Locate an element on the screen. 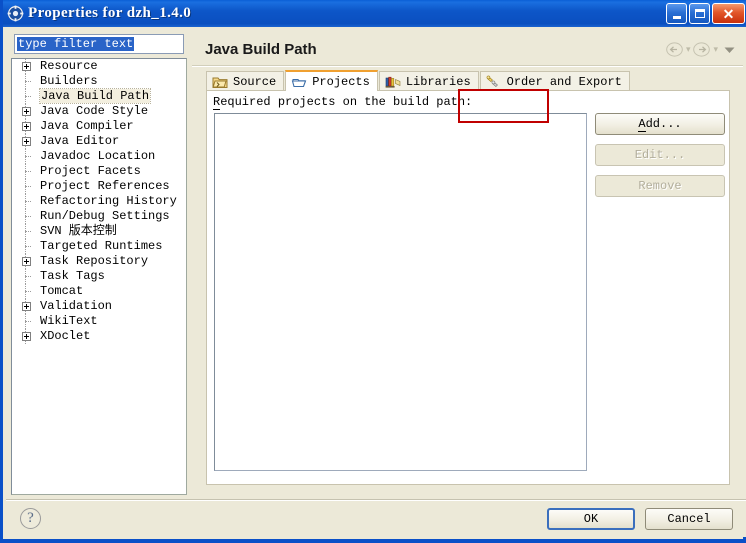  sidebar-item-project-references: Project References is located at coordinates (99, 186).